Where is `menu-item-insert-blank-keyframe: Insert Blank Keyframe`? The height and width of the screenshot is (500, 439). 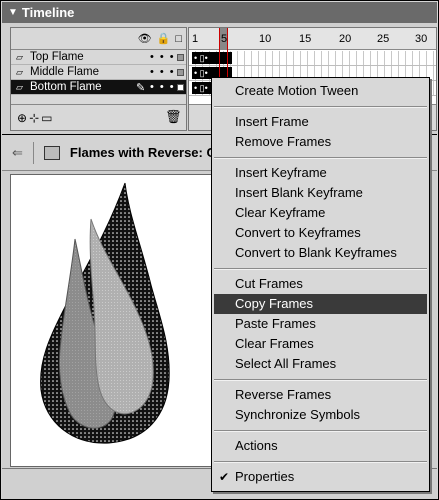
menu-item-insert-blank-keyframe: Insert Blank Keyframe is located at coordinates (320, 193).